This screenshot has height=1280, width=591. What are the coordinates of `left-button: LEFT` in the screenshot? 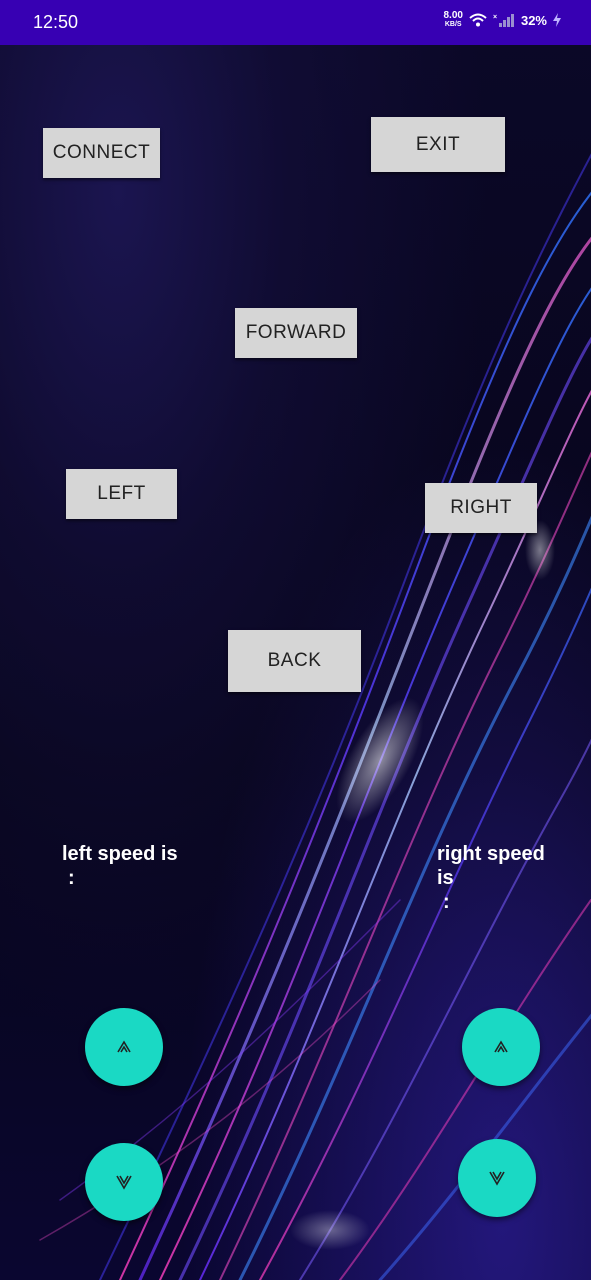 It's located at (121, 494).